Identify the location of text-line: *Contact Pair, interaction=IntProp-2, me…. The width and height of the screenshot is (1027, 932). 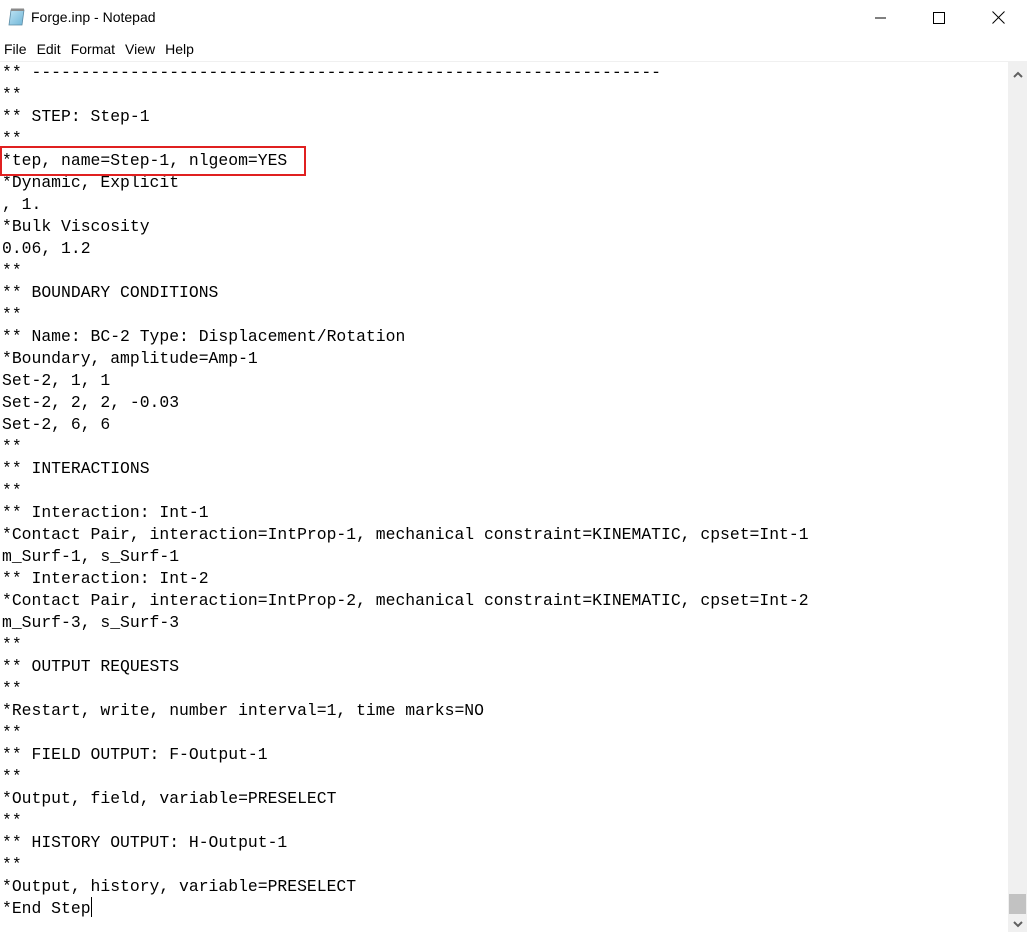
(405, 601).